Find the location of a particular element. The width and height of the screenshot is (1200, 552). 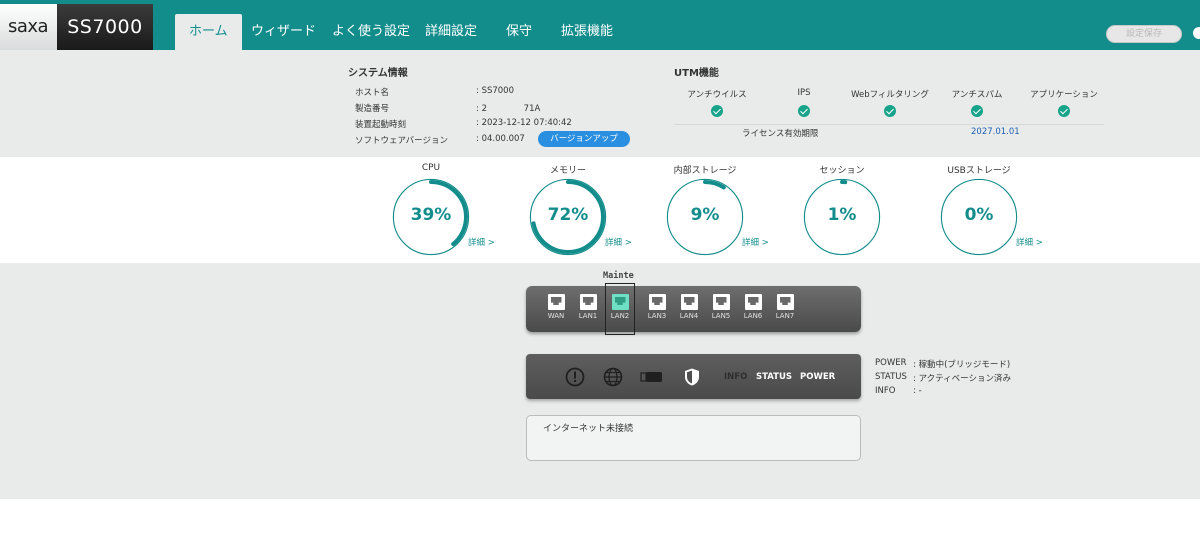

memory-gauge-value: 72% is located at coordinates (568, 215).